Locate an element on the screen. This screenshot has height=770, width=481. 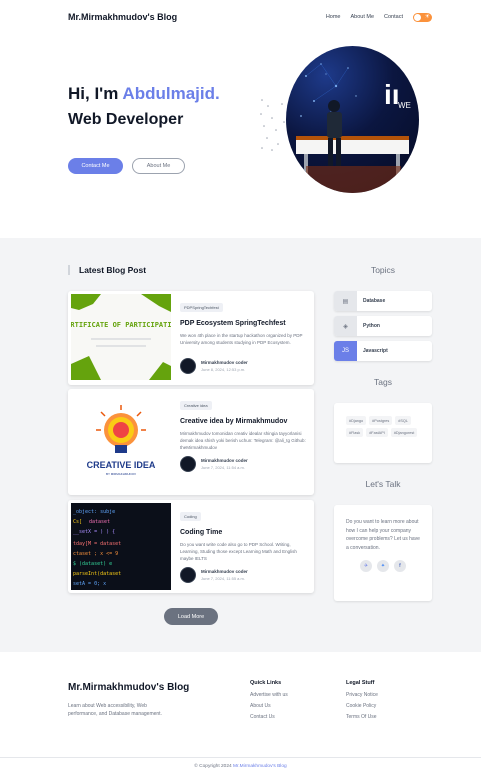
nav-link-home: Home is located at coordinates (333, 17).